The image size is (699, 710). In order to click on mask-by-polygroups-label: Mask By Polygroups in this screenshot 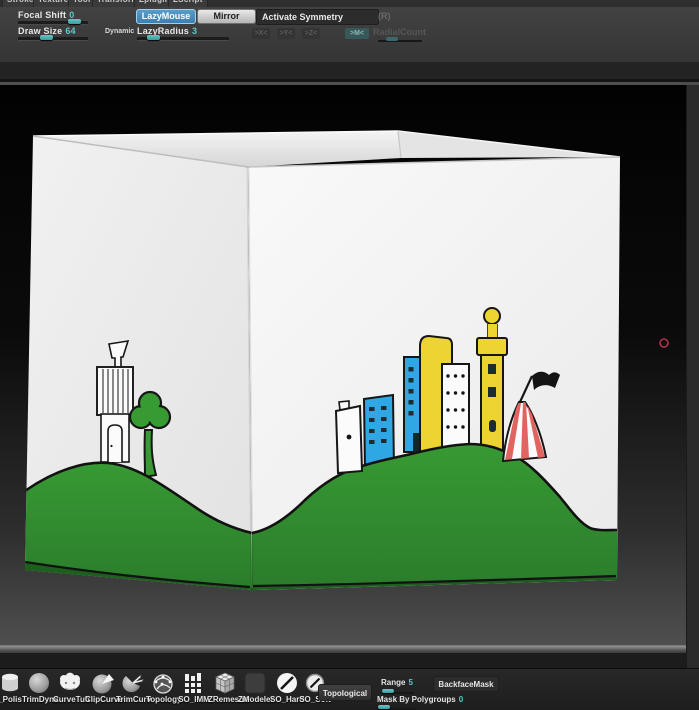, I will do `click(416, 699)`.